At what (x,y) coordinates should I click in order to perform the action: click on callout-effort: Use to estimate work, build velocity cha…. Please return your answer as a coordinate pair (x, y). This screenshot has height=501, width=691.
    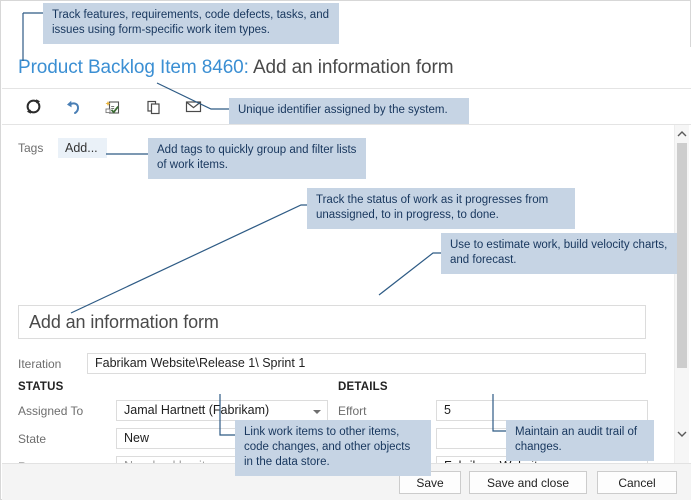
    Looking at the image, I should click on (559, 253).